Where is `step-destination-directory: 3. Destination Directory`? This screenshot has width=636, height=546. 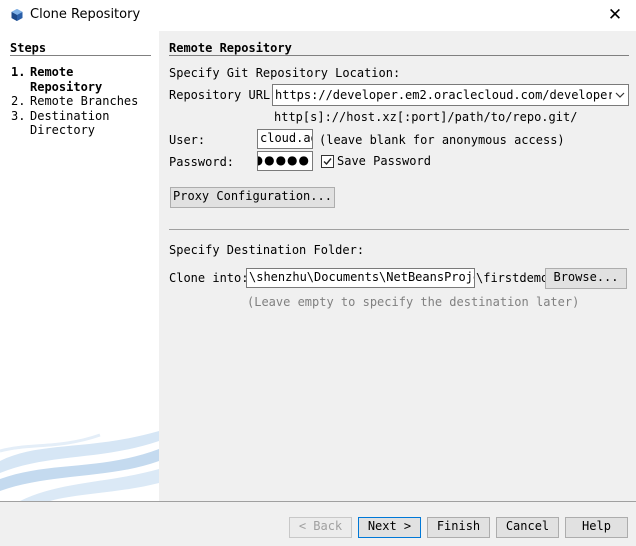 step-destination-directory: 3. Destination Directory is located at coordinates (81, 123).